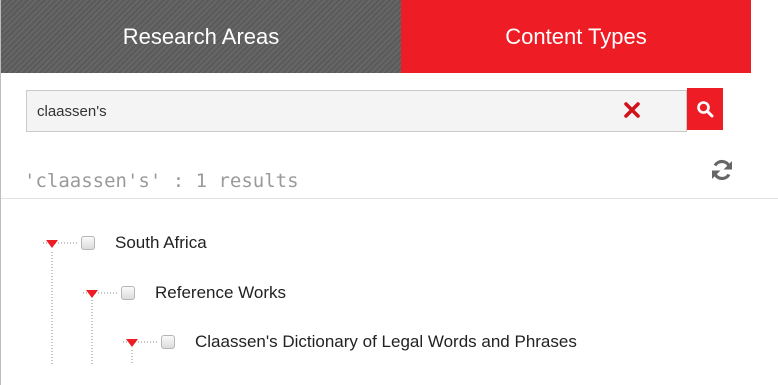  I want to click on close-icon, so click(632, 110).